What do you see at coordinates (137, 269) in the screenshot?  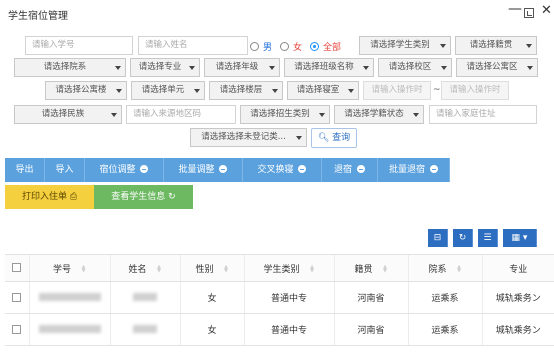 I see `column-header-label: 姓名` at bounding box center [137, 269].